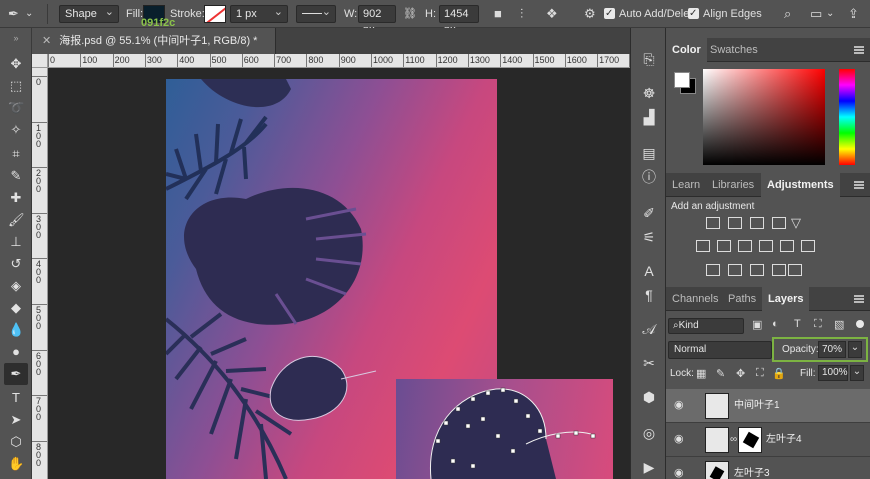 Image resolution: width=870 pixels, height=479 pixels. What do you see at coordinates (16, 176) in the screenshot?
I see `eyedropper-tool-icon: ✎` at bounding box center [16, 176].